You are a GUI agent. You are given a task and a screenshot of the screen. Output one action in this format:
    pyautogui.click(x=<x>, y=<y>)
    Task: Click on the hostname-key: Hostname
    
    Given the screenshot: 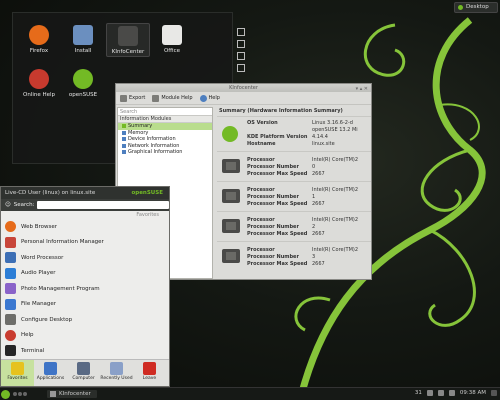 What is the action you would take?
    pyautogui.click(x=261, y=144)
    